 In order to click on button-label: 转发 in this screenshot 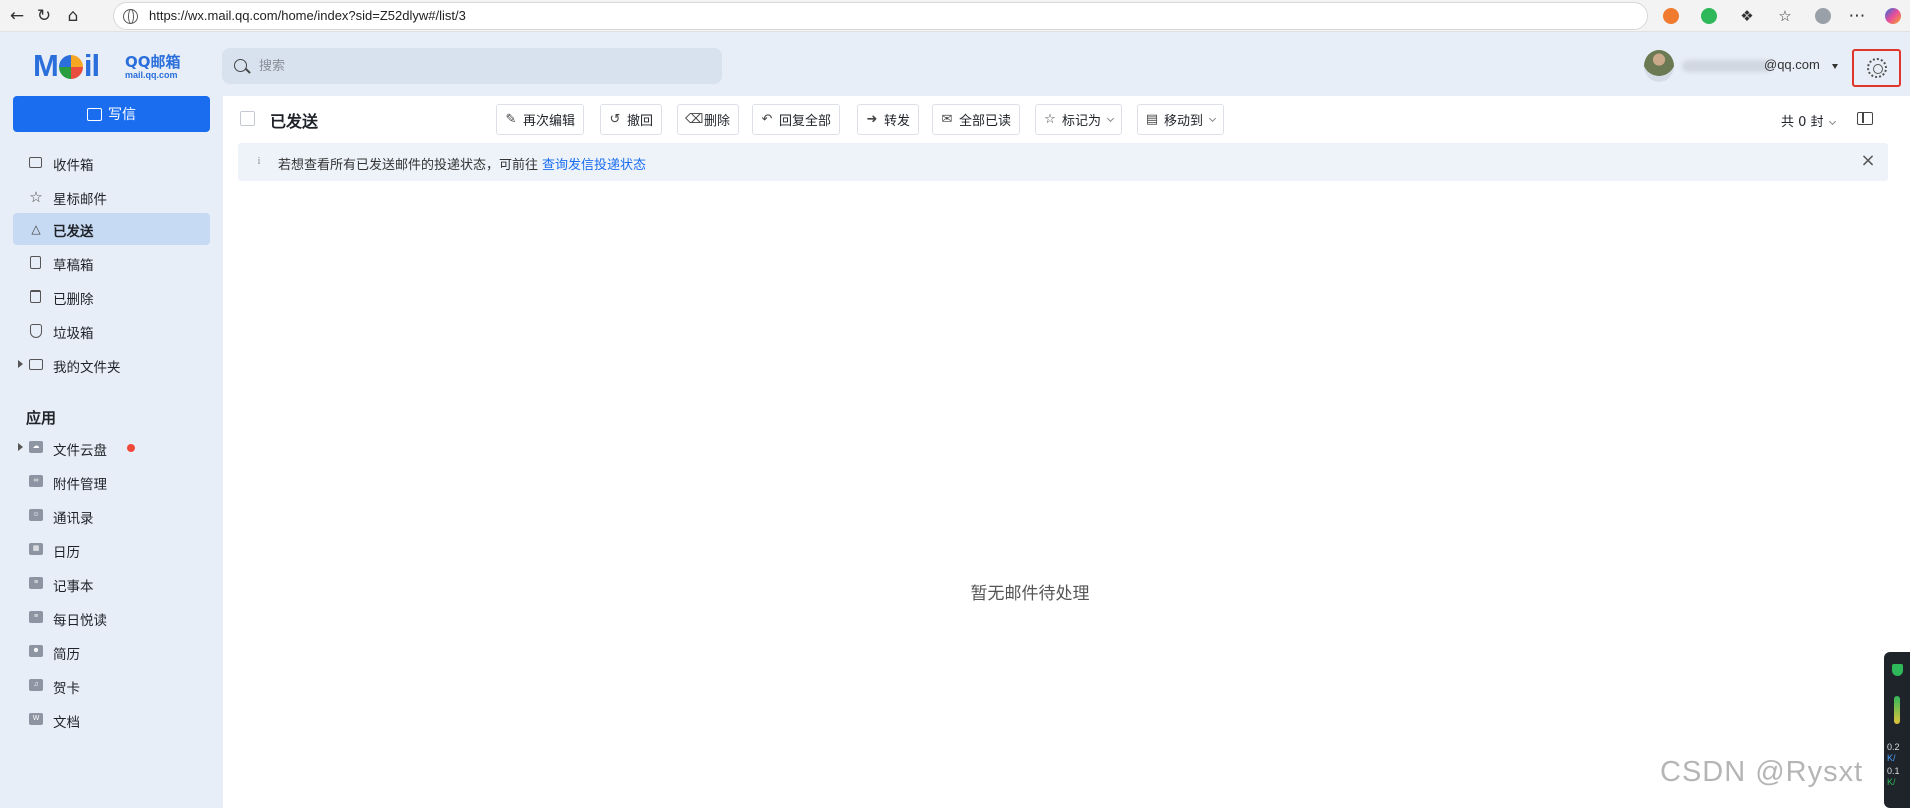, I will do `click(897, 121)`.